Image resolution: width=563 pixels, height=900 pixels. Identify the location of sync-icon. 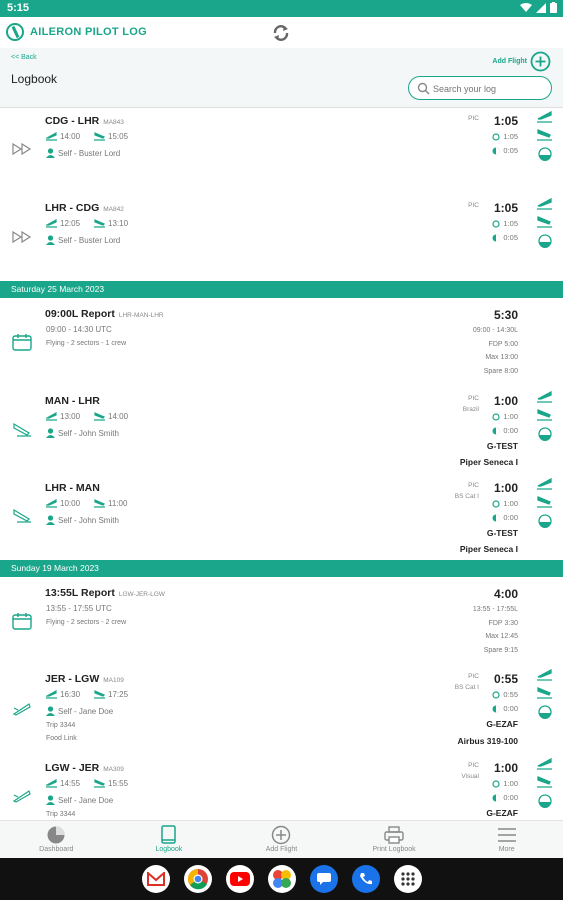
(281, 33).